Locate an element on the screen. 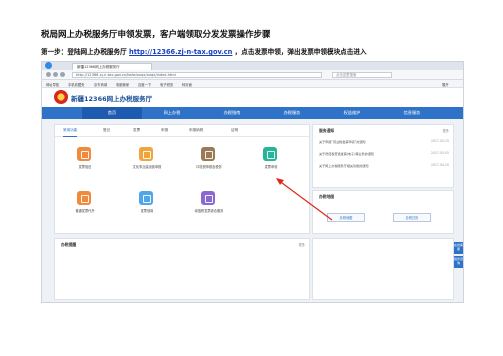 The width and height of the screenshot is (503, 356). forward-icon is located at coordinates (55, 74).